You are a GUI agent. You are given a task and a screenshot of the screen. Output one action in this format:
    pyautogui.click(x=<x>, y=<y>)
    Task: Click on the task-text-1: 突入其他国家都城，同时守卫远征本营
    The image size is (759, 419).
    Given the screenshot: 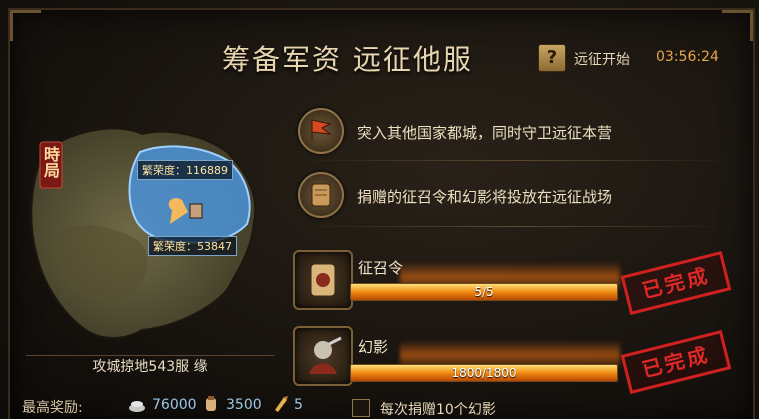 What is the action you would take?
    pyautogui.click(x=485, y=133)
    